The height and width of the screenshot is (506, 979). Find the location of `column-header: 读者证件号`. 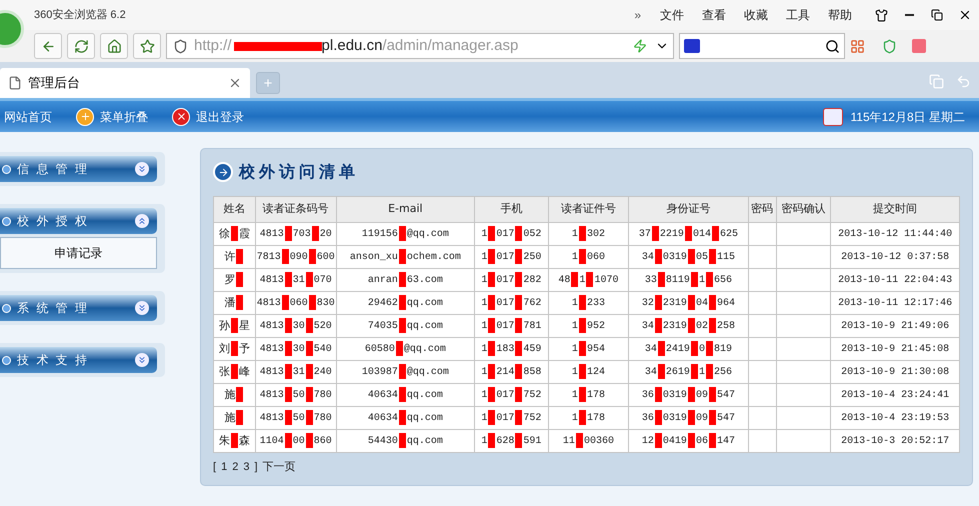

column-header: 读者证件号 is located at coordinates (588, 209).